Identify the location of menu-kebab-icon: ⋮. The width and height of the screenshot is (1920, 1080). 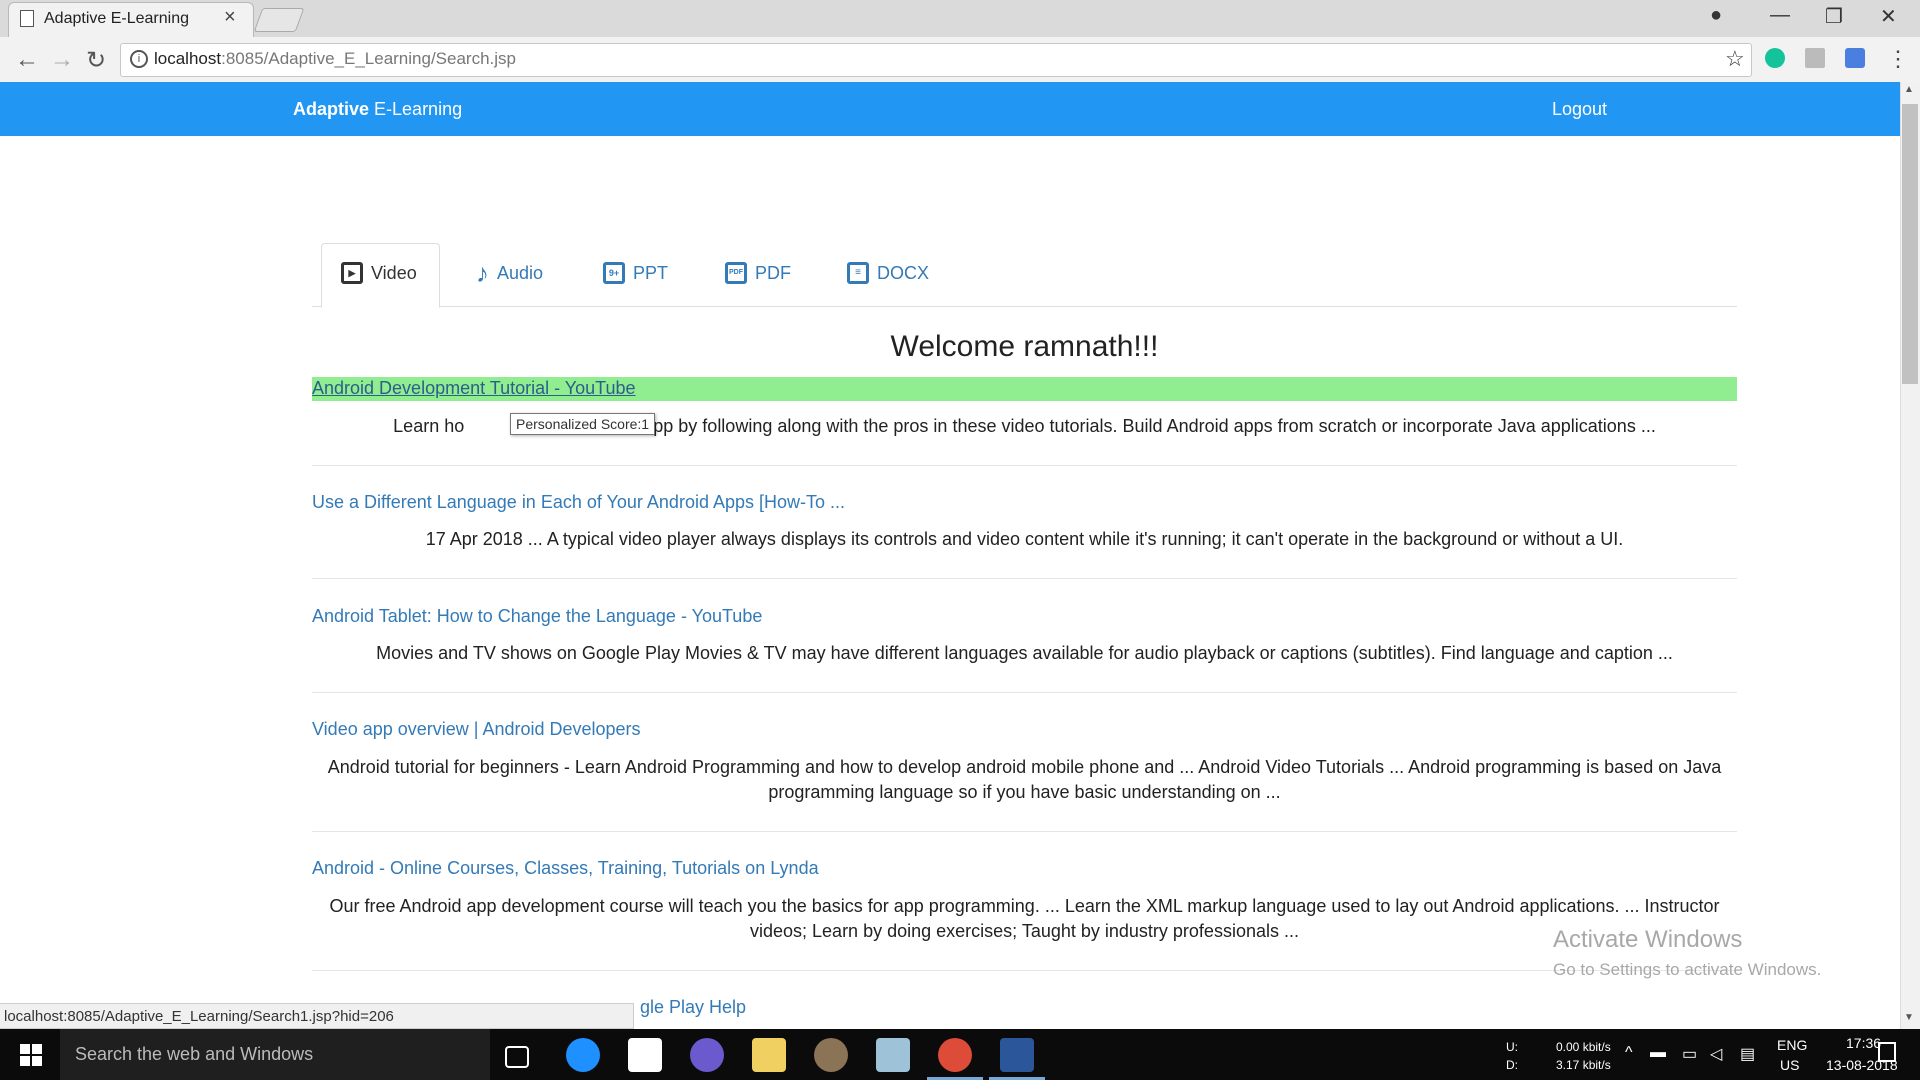
(1898, 59).